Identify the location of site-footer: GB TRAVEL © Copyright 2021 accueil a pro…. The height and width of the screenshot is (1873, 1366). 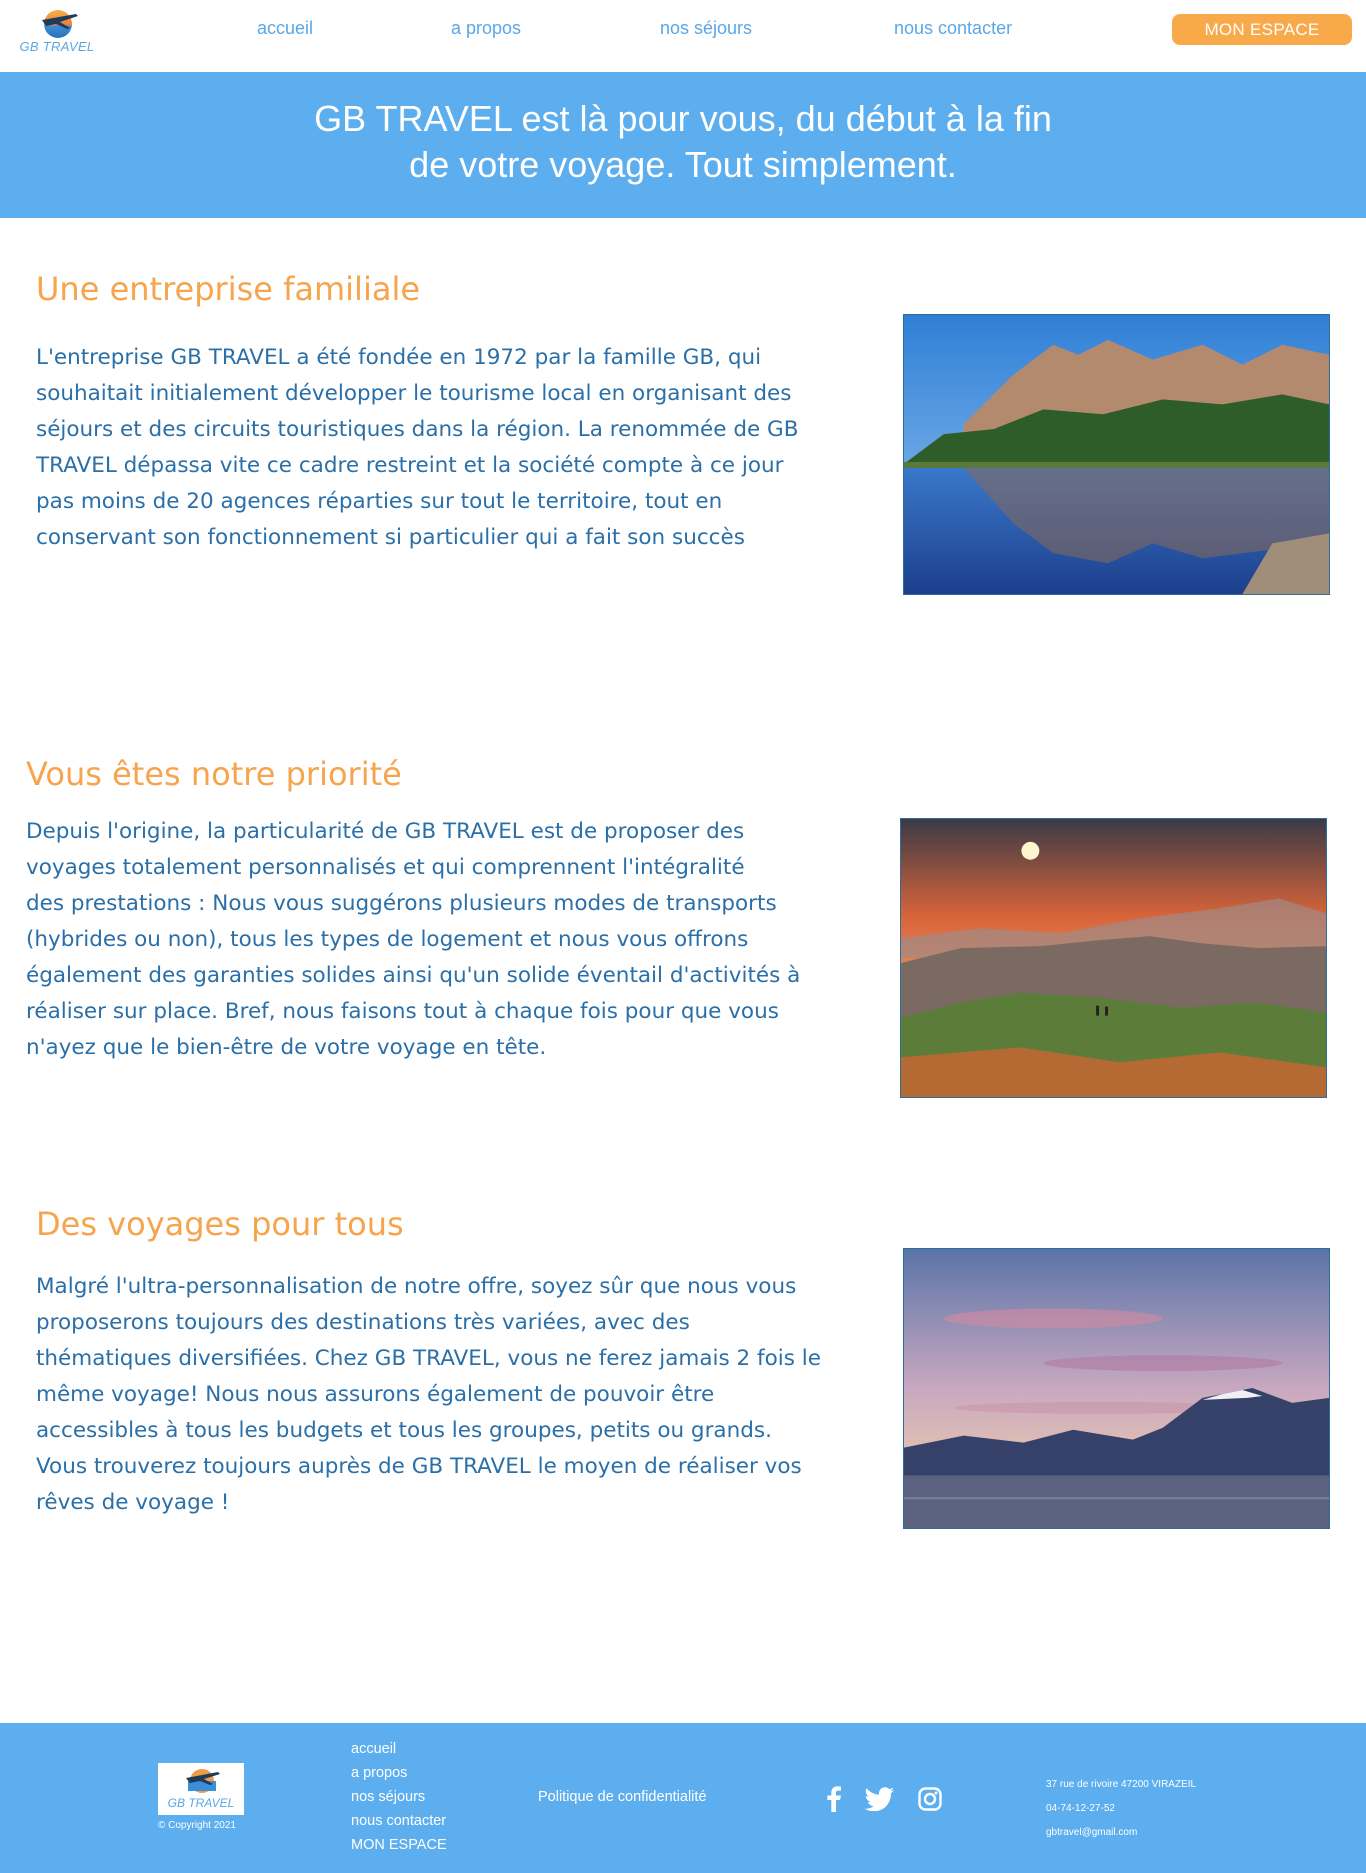
(683, 1798).